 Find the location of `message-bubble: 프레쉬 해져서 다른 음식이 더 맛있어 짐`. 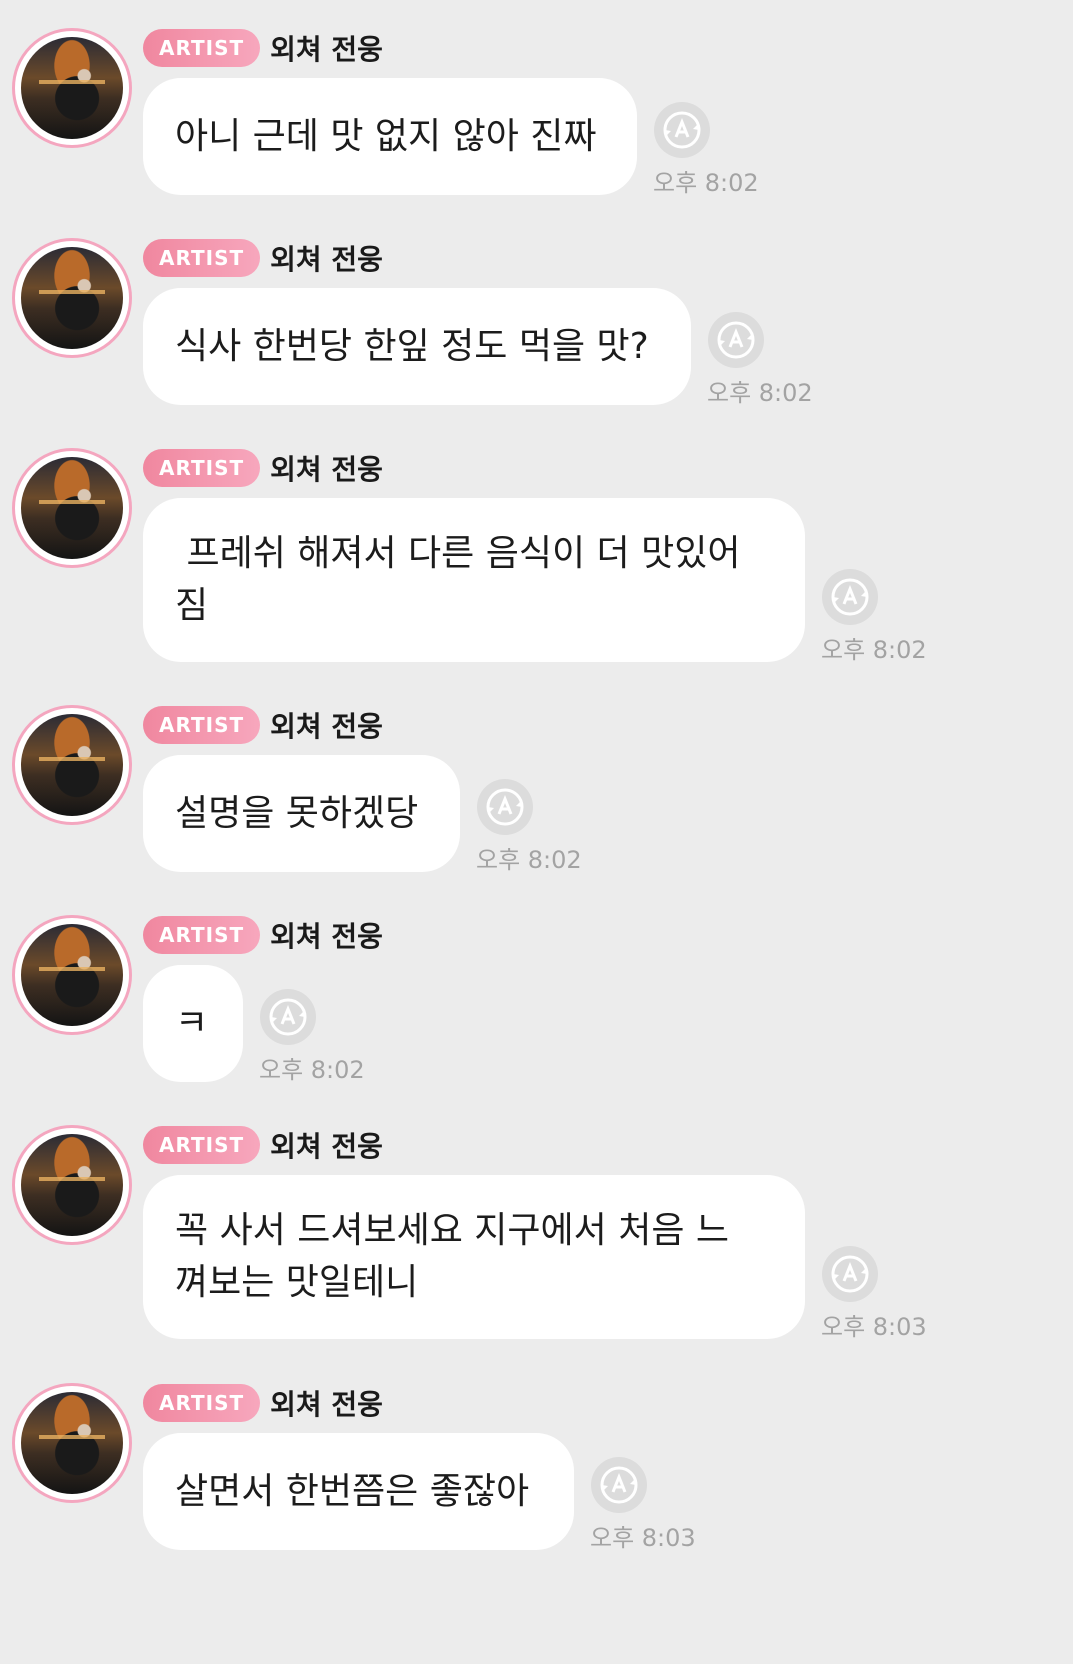

message-bubble: 프레쉬 해져서 다른 음식이 더 맛있어 짐 is located at coordinates (474, 580).